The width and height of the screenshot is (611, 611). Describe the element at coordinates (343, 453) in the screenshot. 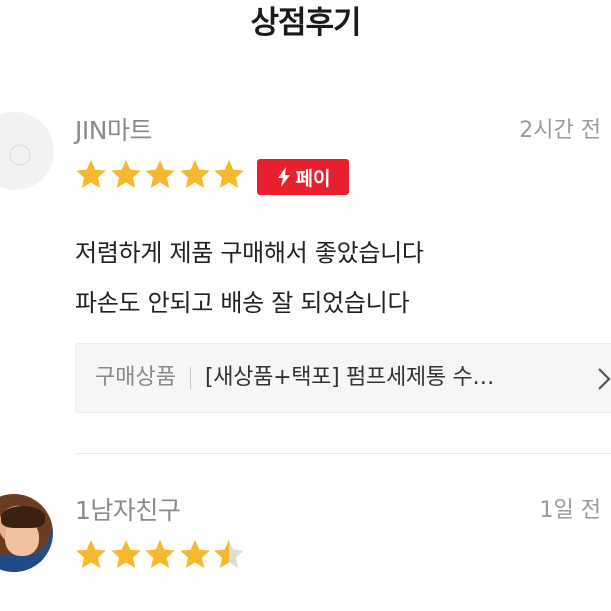

I see `review-divider` at that location.